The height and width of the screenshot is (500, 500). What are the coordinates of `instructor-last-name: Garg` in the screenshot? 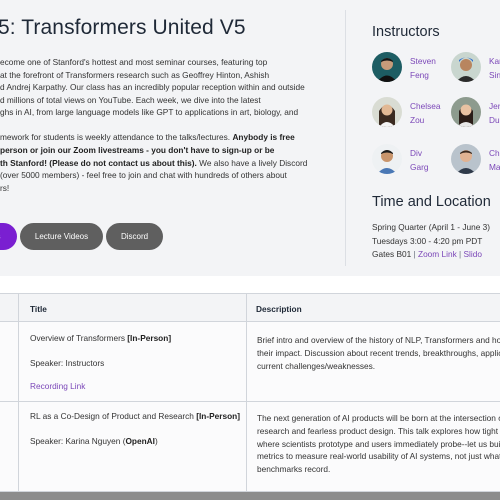 It's located at (419, 167).